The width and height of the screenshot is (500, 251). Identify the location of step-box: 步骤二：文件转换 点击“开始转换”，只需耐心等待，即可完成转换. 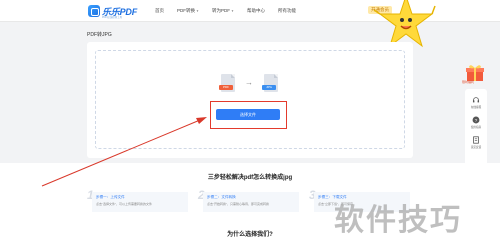
(251, 202).